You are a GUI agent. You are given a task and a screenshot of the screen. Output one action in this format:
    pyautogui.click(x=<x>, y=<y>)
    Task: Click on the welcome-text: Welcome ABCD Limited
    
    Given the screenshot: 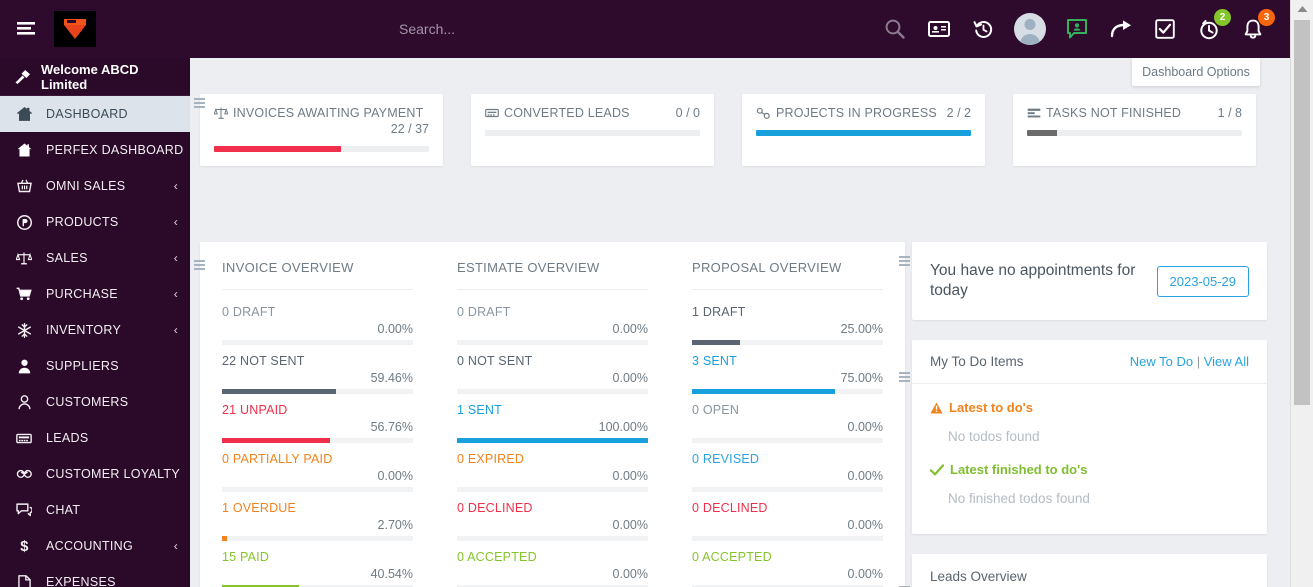 What is the action you would take?
    pyautogui.click(x=90, y=76)
    